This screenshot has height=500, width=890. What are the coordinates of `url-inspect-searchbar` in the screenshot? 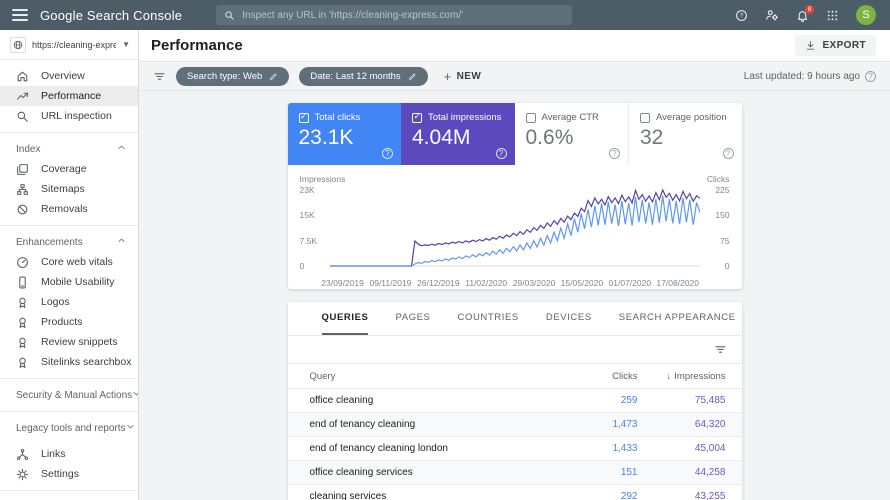 It's located at (394, 15).